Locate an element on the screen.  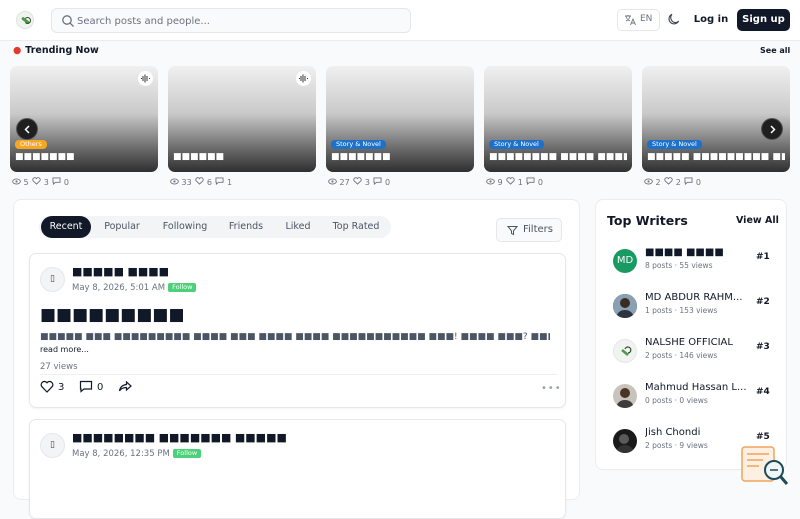
writer-stats: 0 posts · 0 views is located at coordinates (676, 400).